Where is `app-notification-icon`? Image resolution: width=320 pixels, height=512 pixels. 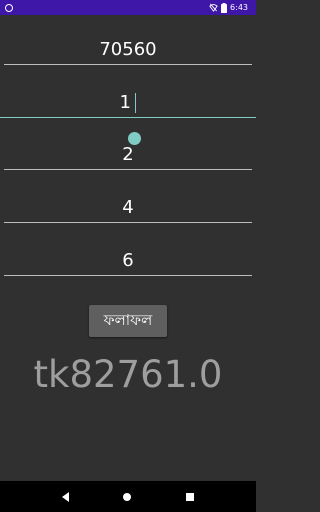 app-notification-icon is located at coordinates (9, 7).